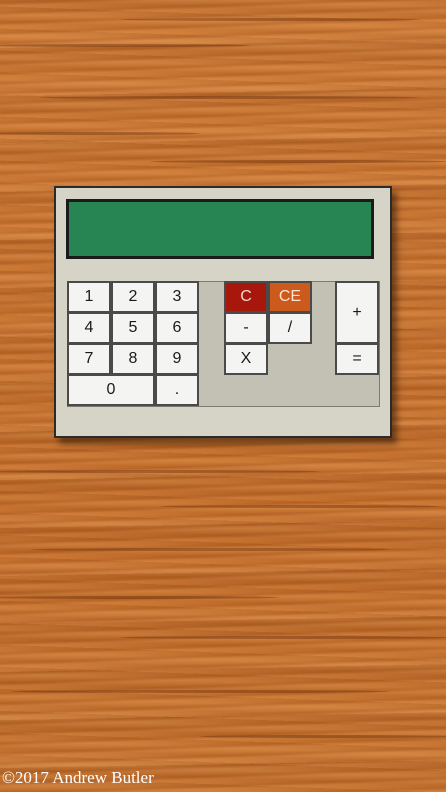 Image resolution: width=446 pixels, height=792 pixels. What do you see at coordinates (133, 297) in the screenshot?
I see `key-2: 2` at bounding box center [133, 297].